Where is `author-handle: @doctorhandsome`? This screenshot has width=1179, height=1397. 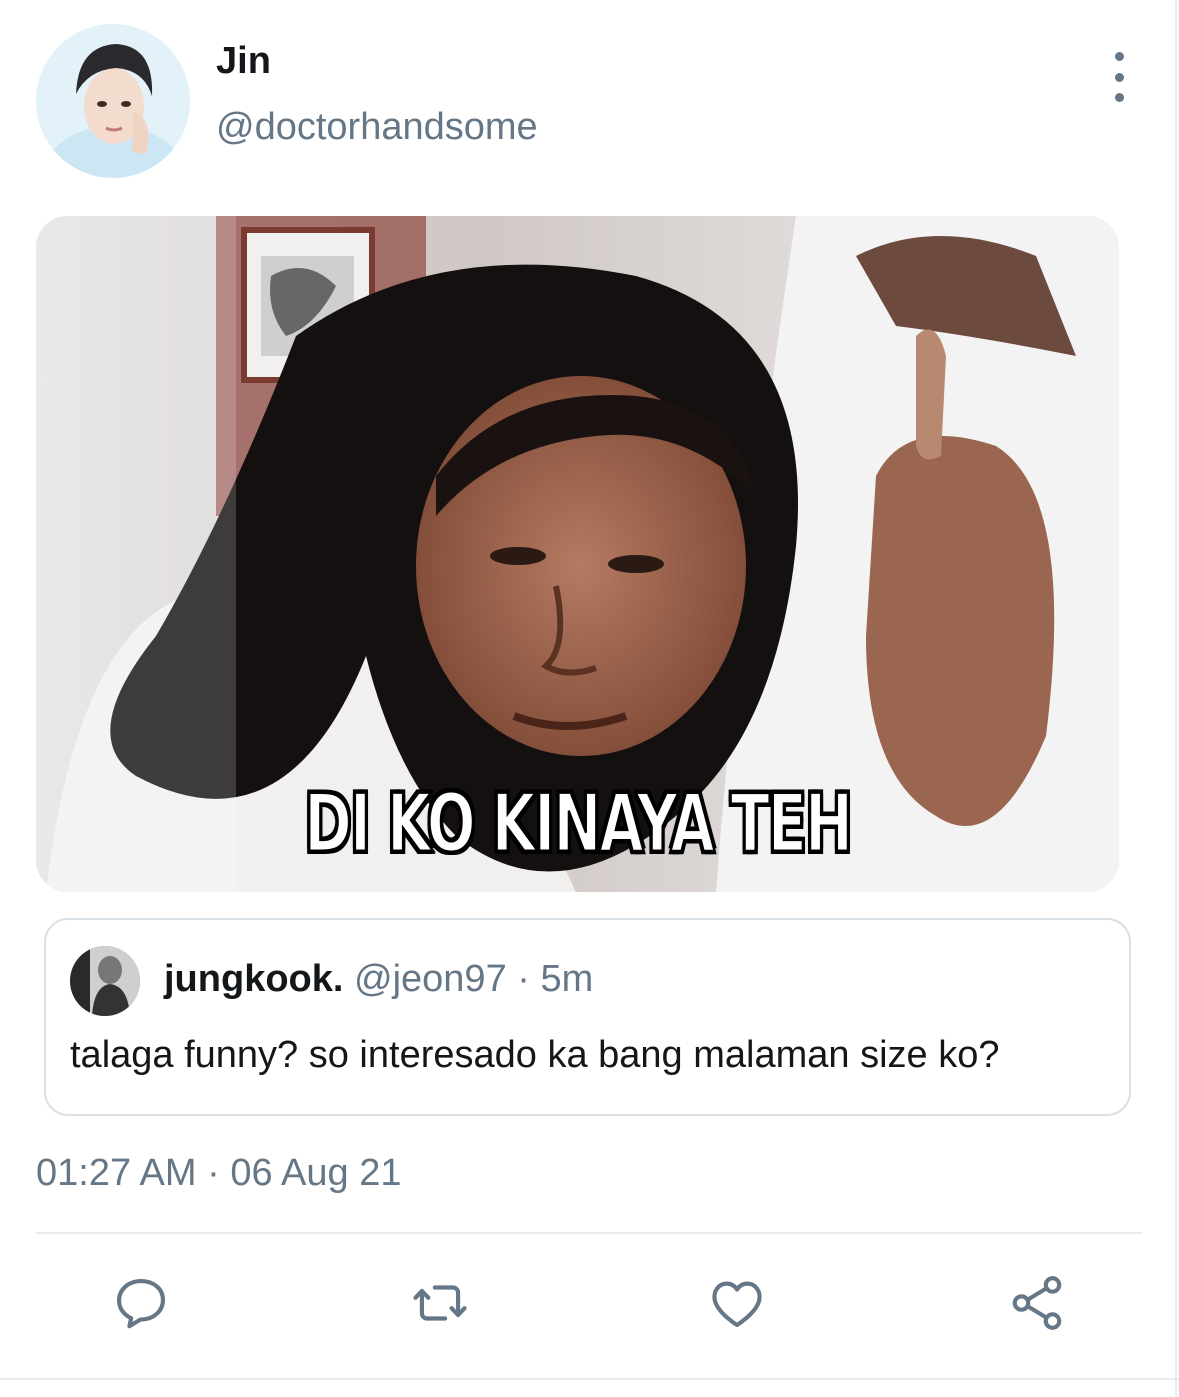 author-handle: @doctorhandsome is located at coordinates (377, 127).